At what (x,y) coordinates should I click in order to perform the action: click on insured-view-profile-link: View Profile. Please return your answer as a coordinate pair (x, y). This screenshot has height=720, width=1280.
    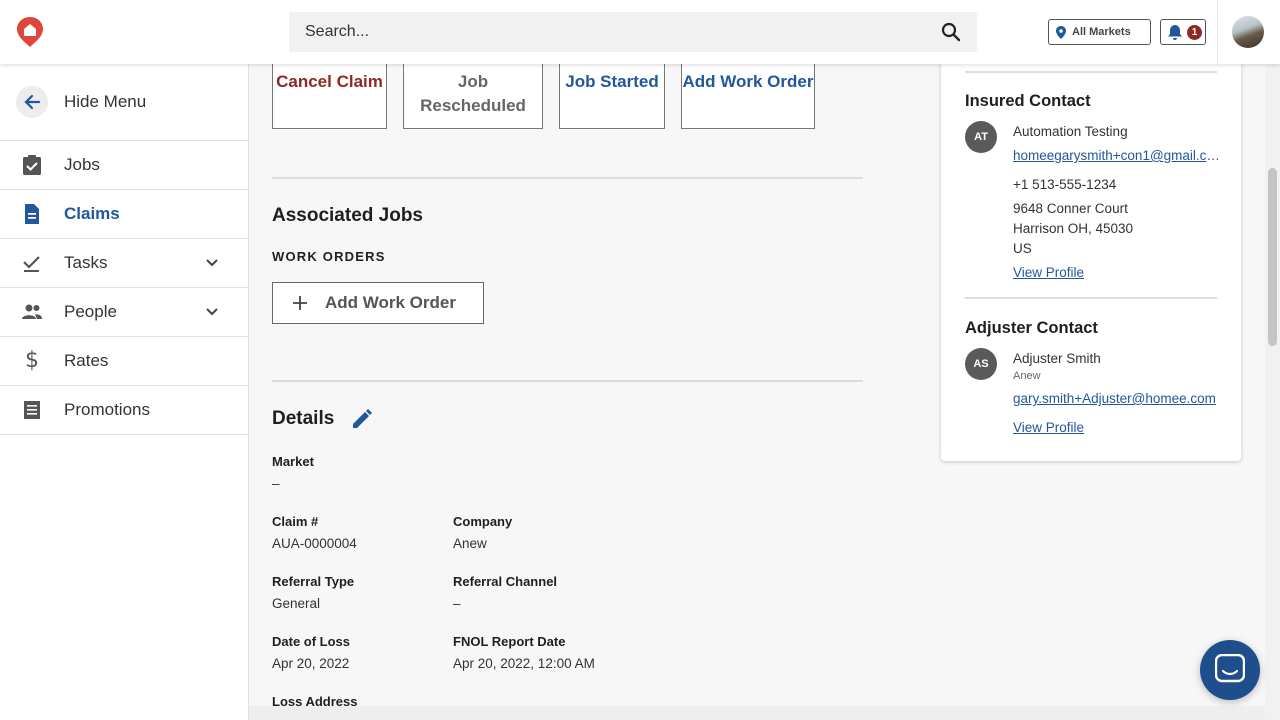
    Looking at the image, I should click on (1048, 272).